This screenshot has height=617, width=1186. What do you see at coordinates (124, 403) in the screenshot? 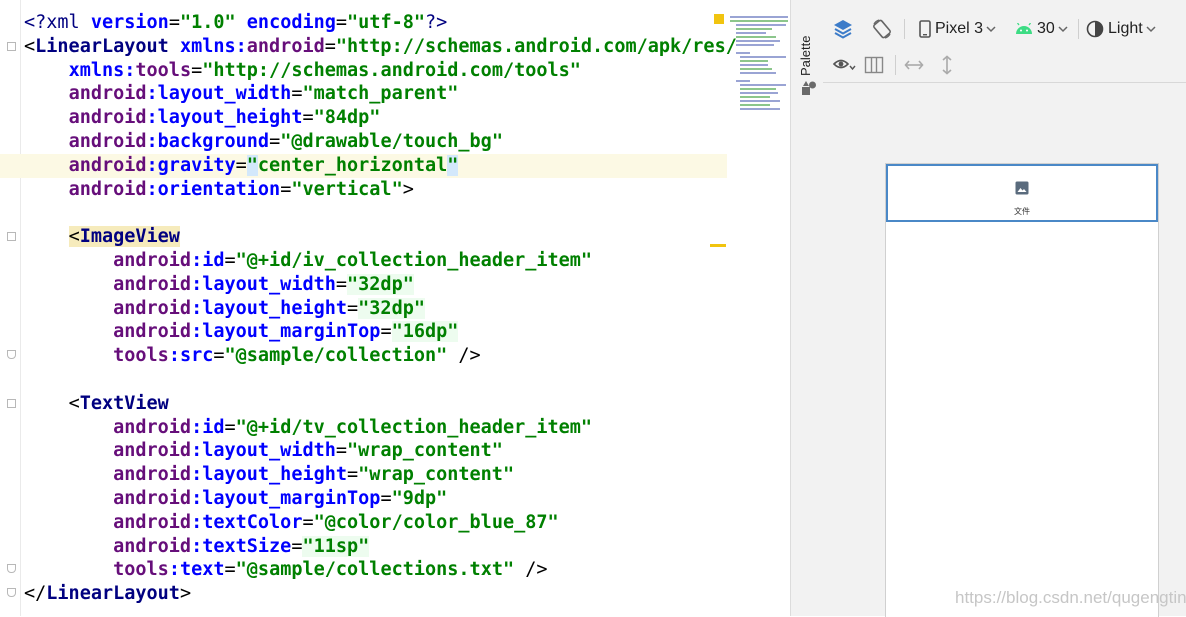
I see `code-token: TextView` at bounding box center [124, 403].